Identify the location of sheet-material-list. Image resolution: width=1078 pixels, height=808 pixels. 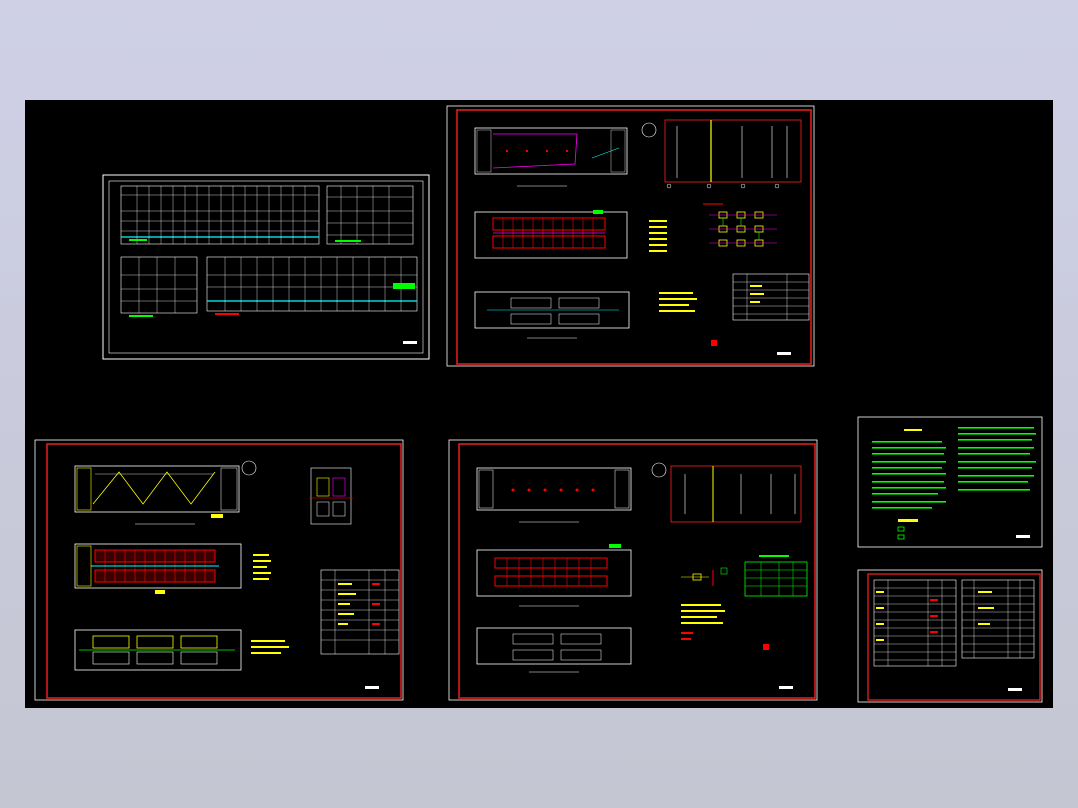
(950, 636).